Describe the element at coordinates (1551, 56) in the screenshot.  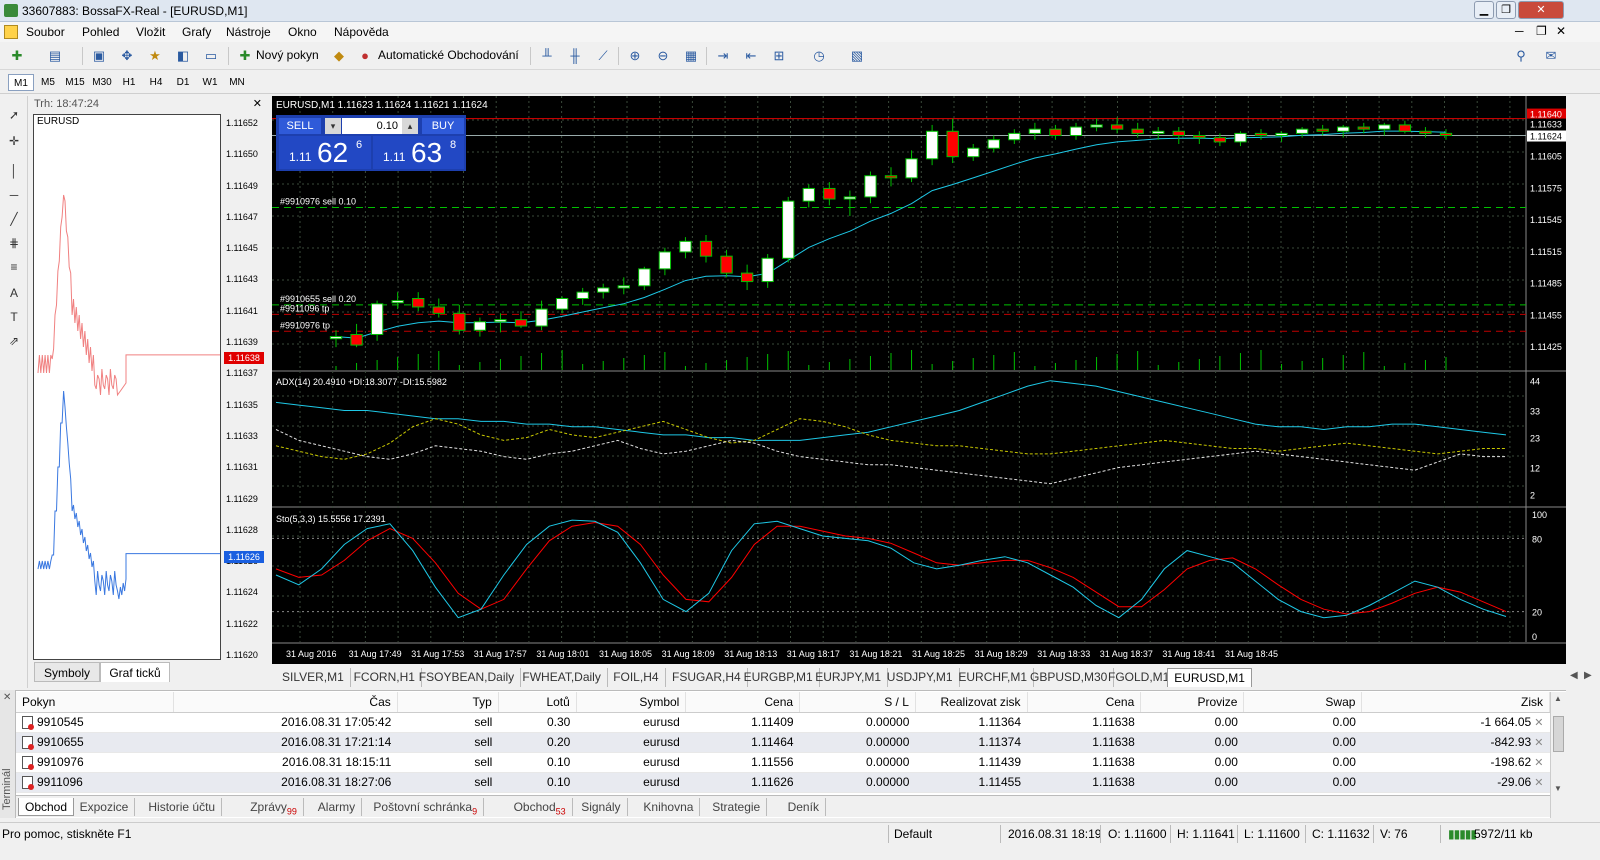
I see `chat-icon: ✉` at that location.